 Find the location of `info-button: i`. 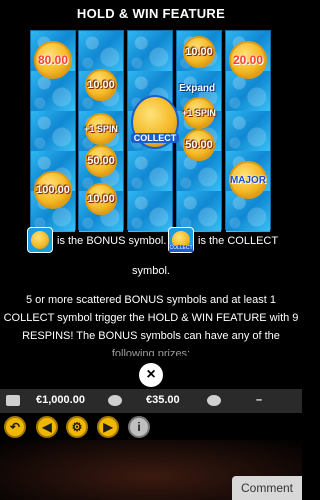

info-button: i is located at coordinates (139, 427).